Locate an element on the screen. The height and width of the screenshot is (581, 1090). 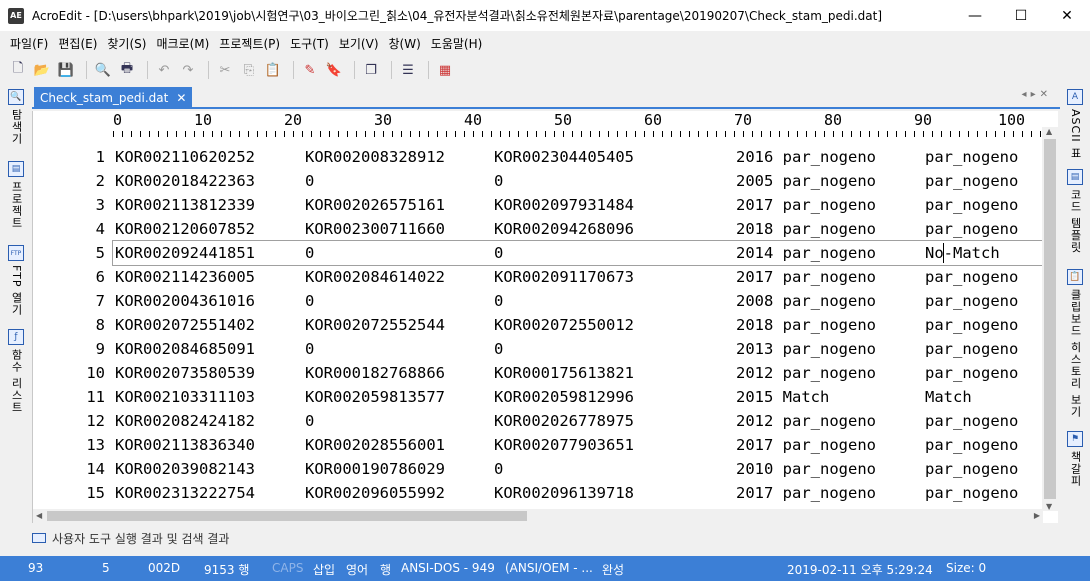
side-tab-explorer: 🔍 탐색기 is located at coordinates (16, 117).